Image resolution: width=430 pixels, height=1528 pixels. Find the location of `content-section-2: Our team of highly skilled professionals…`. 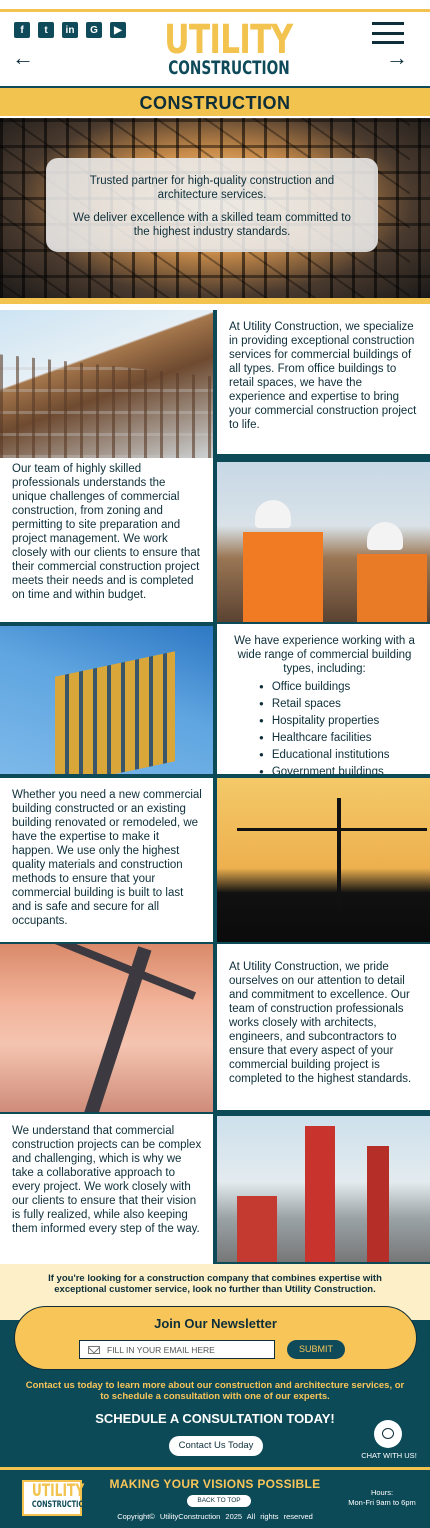

content-section-2: Our team of highly skilled professionals… is located at coordinates (215, 540).